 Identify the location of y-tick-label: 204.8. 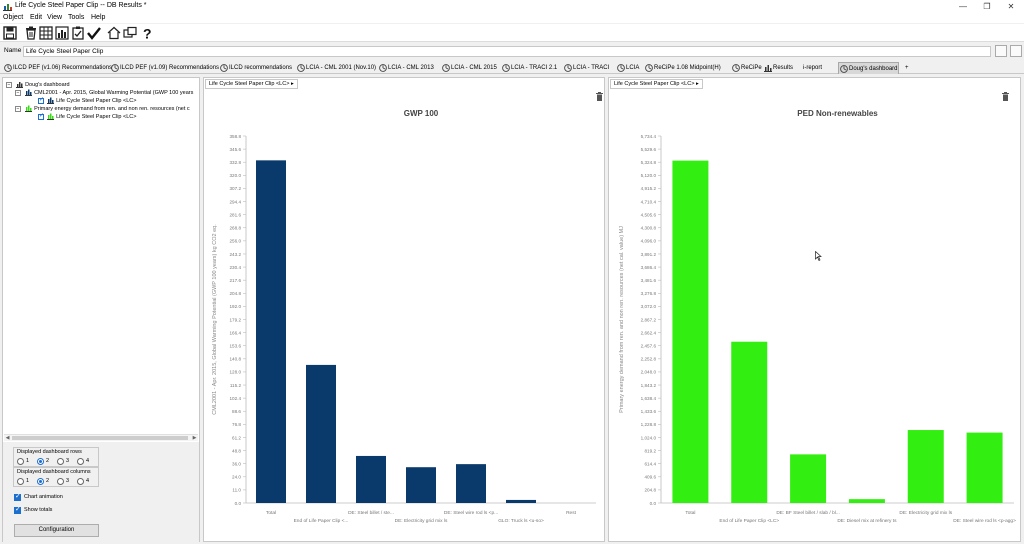
(651, 490).